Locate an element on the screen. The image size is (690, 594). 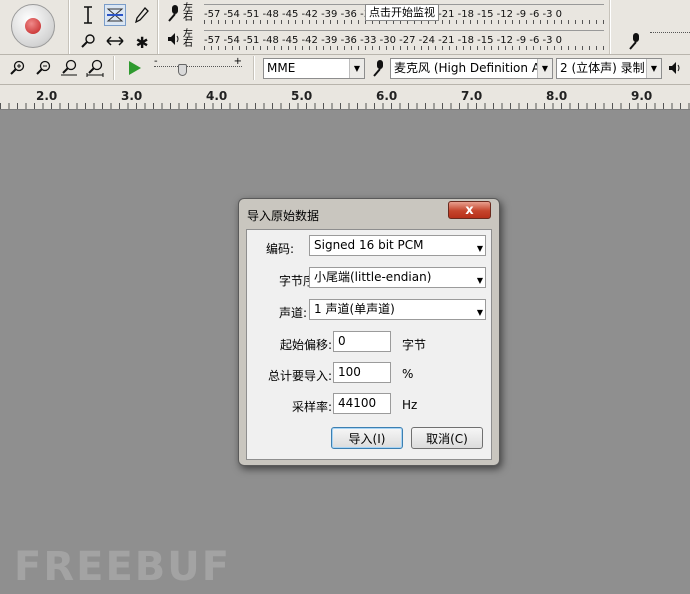
slider-thumb is located at coordinates (182, 70).